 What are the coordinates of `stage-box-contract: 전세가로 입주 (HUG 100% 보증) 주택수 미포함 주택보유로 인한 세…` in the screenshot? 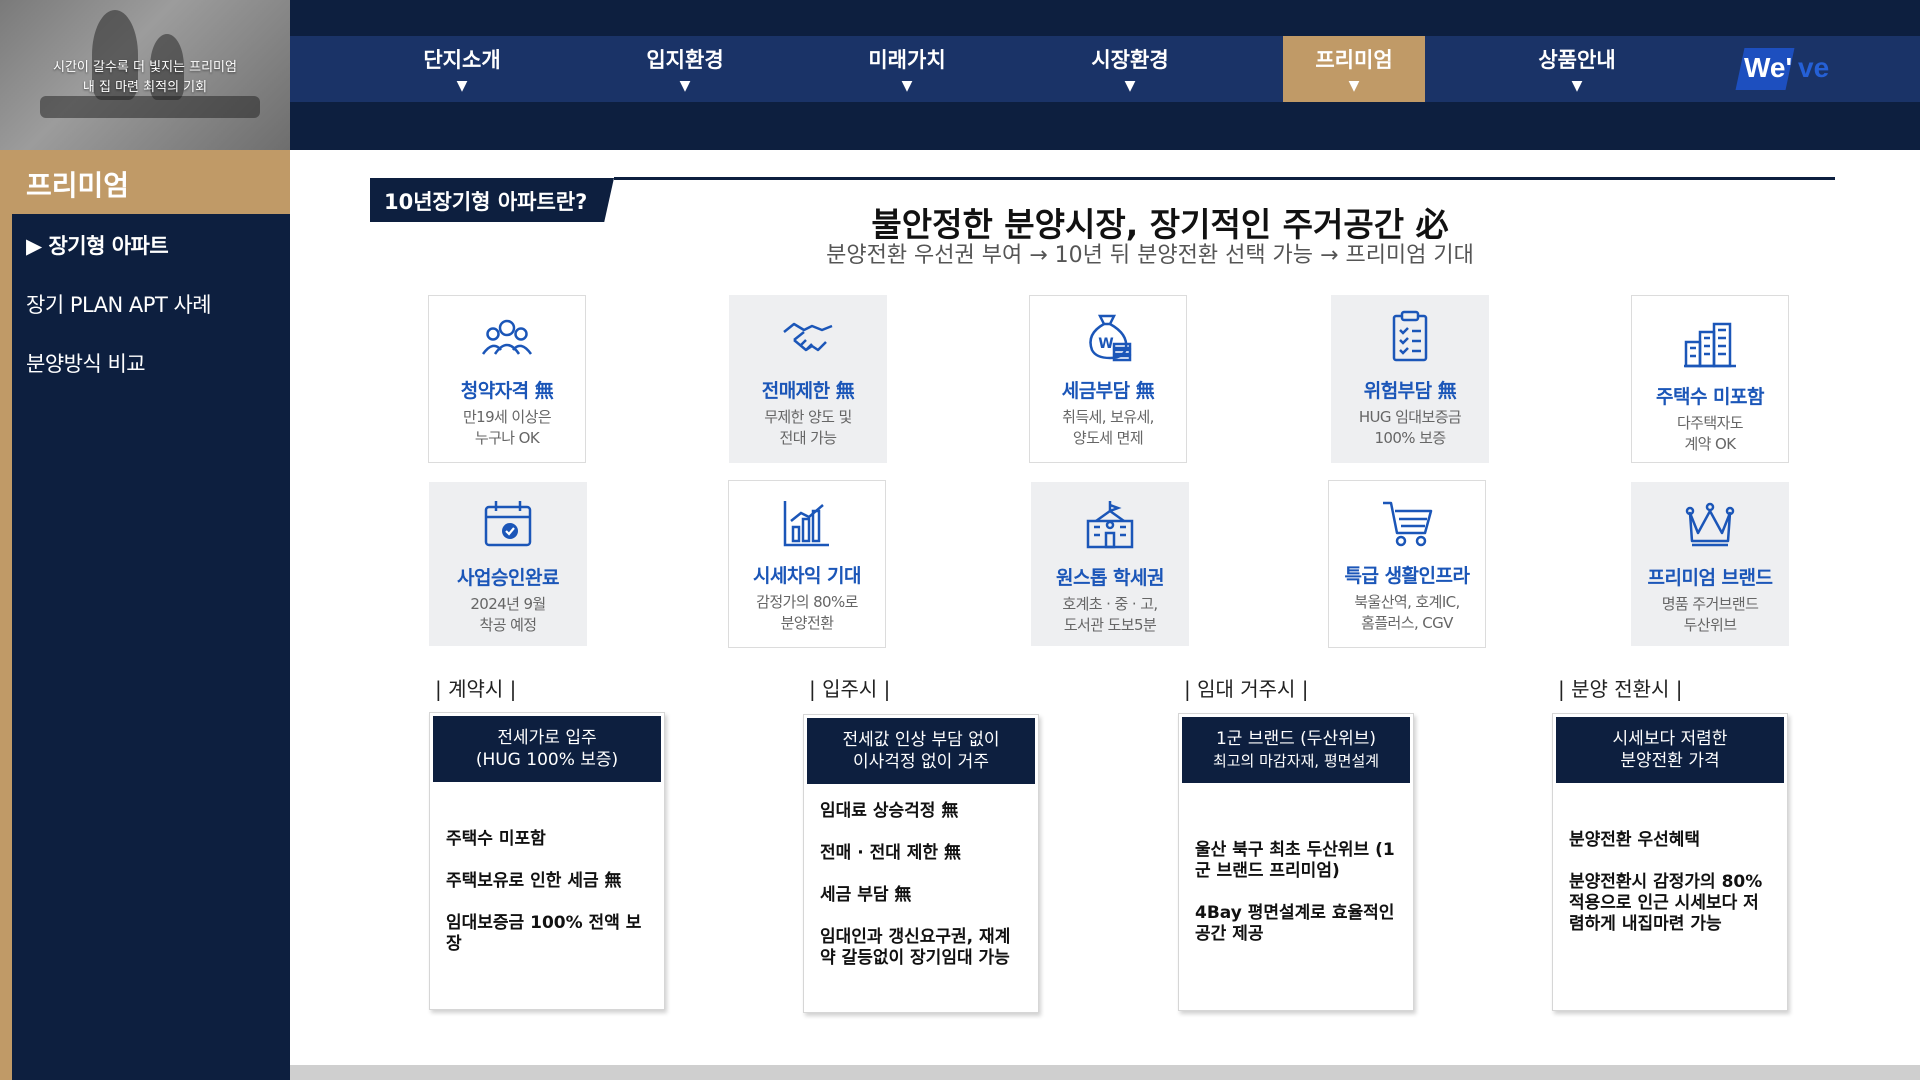 It's located at (547, 861).